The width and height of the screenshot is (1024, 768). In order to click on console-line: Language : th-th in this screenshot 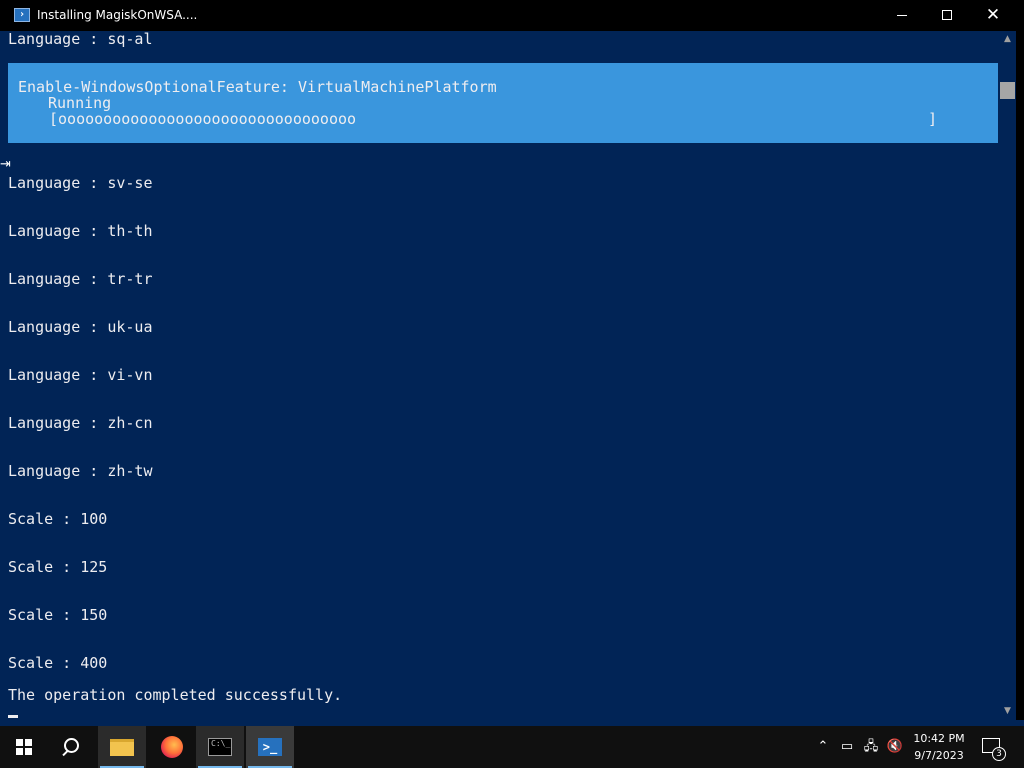, I will do `click(80, 231)`.